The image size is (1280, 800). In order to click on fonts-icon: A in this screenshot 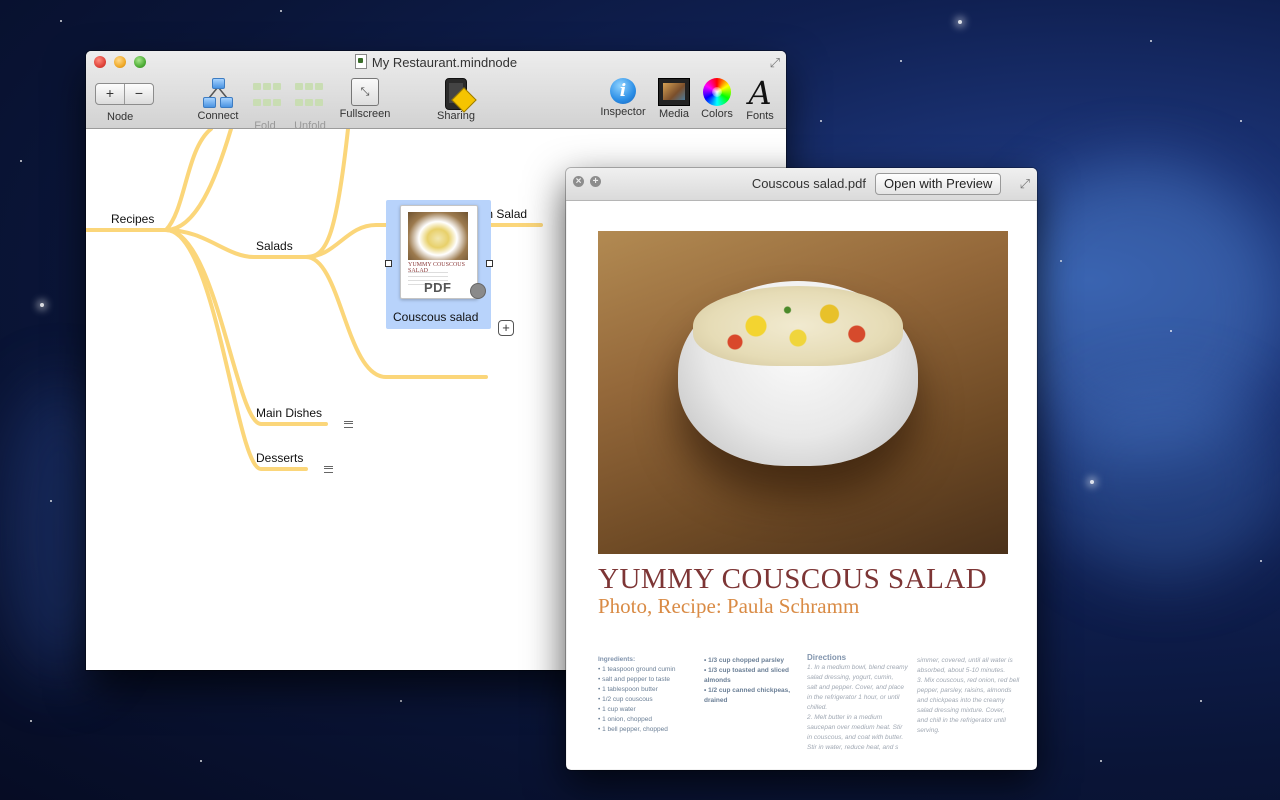, I will do `click(760, 93)`.